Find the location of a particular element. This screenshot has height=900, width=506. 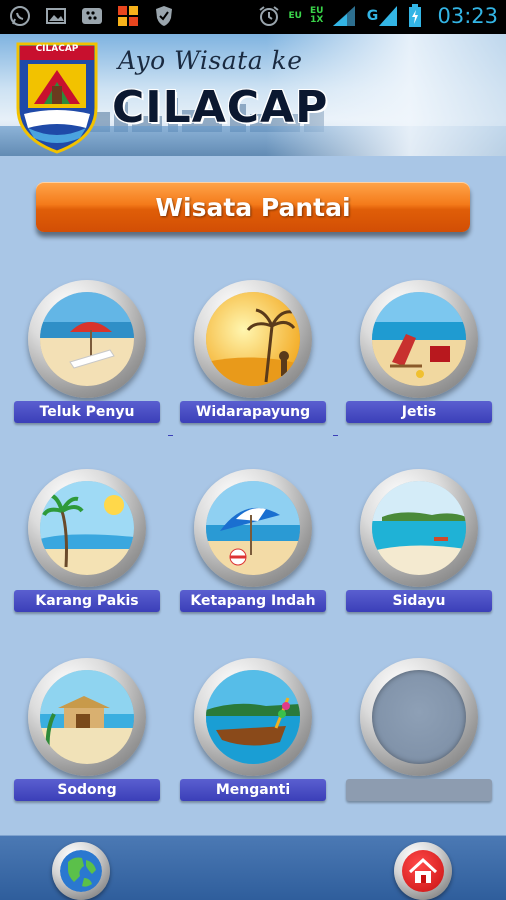

network-indicator-2: EU 1X is located at coordinates (317, 15).